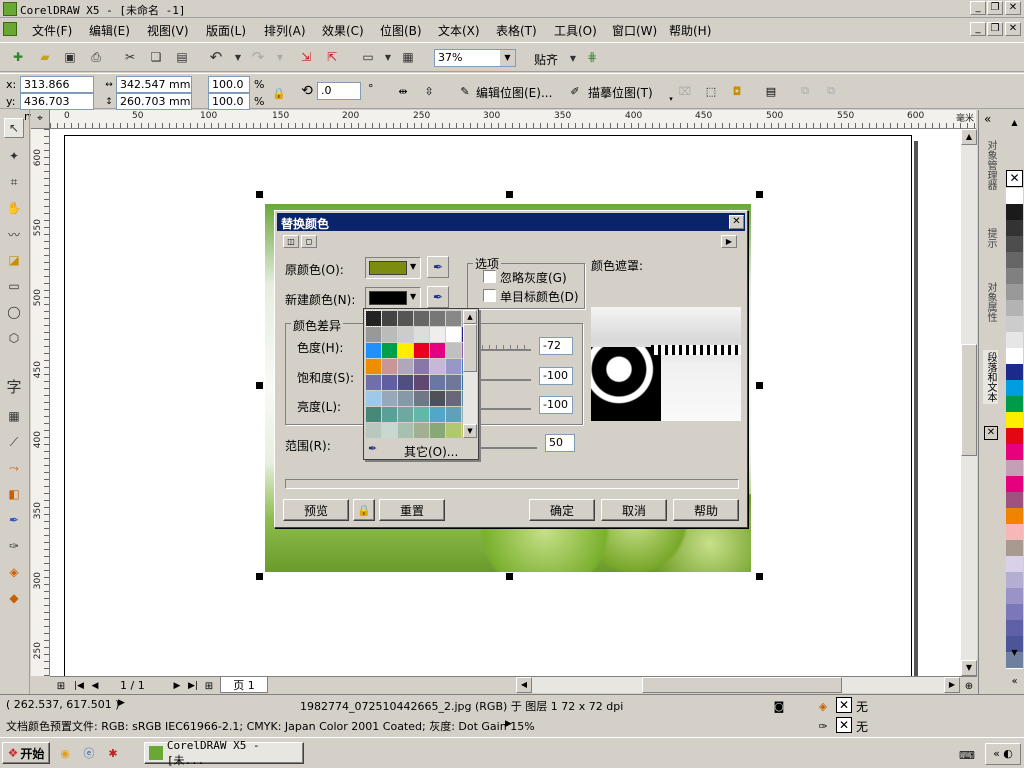 The image size is (1024, 768). I want to click on expand-dialog-icon: ▶, so click(729, 241).